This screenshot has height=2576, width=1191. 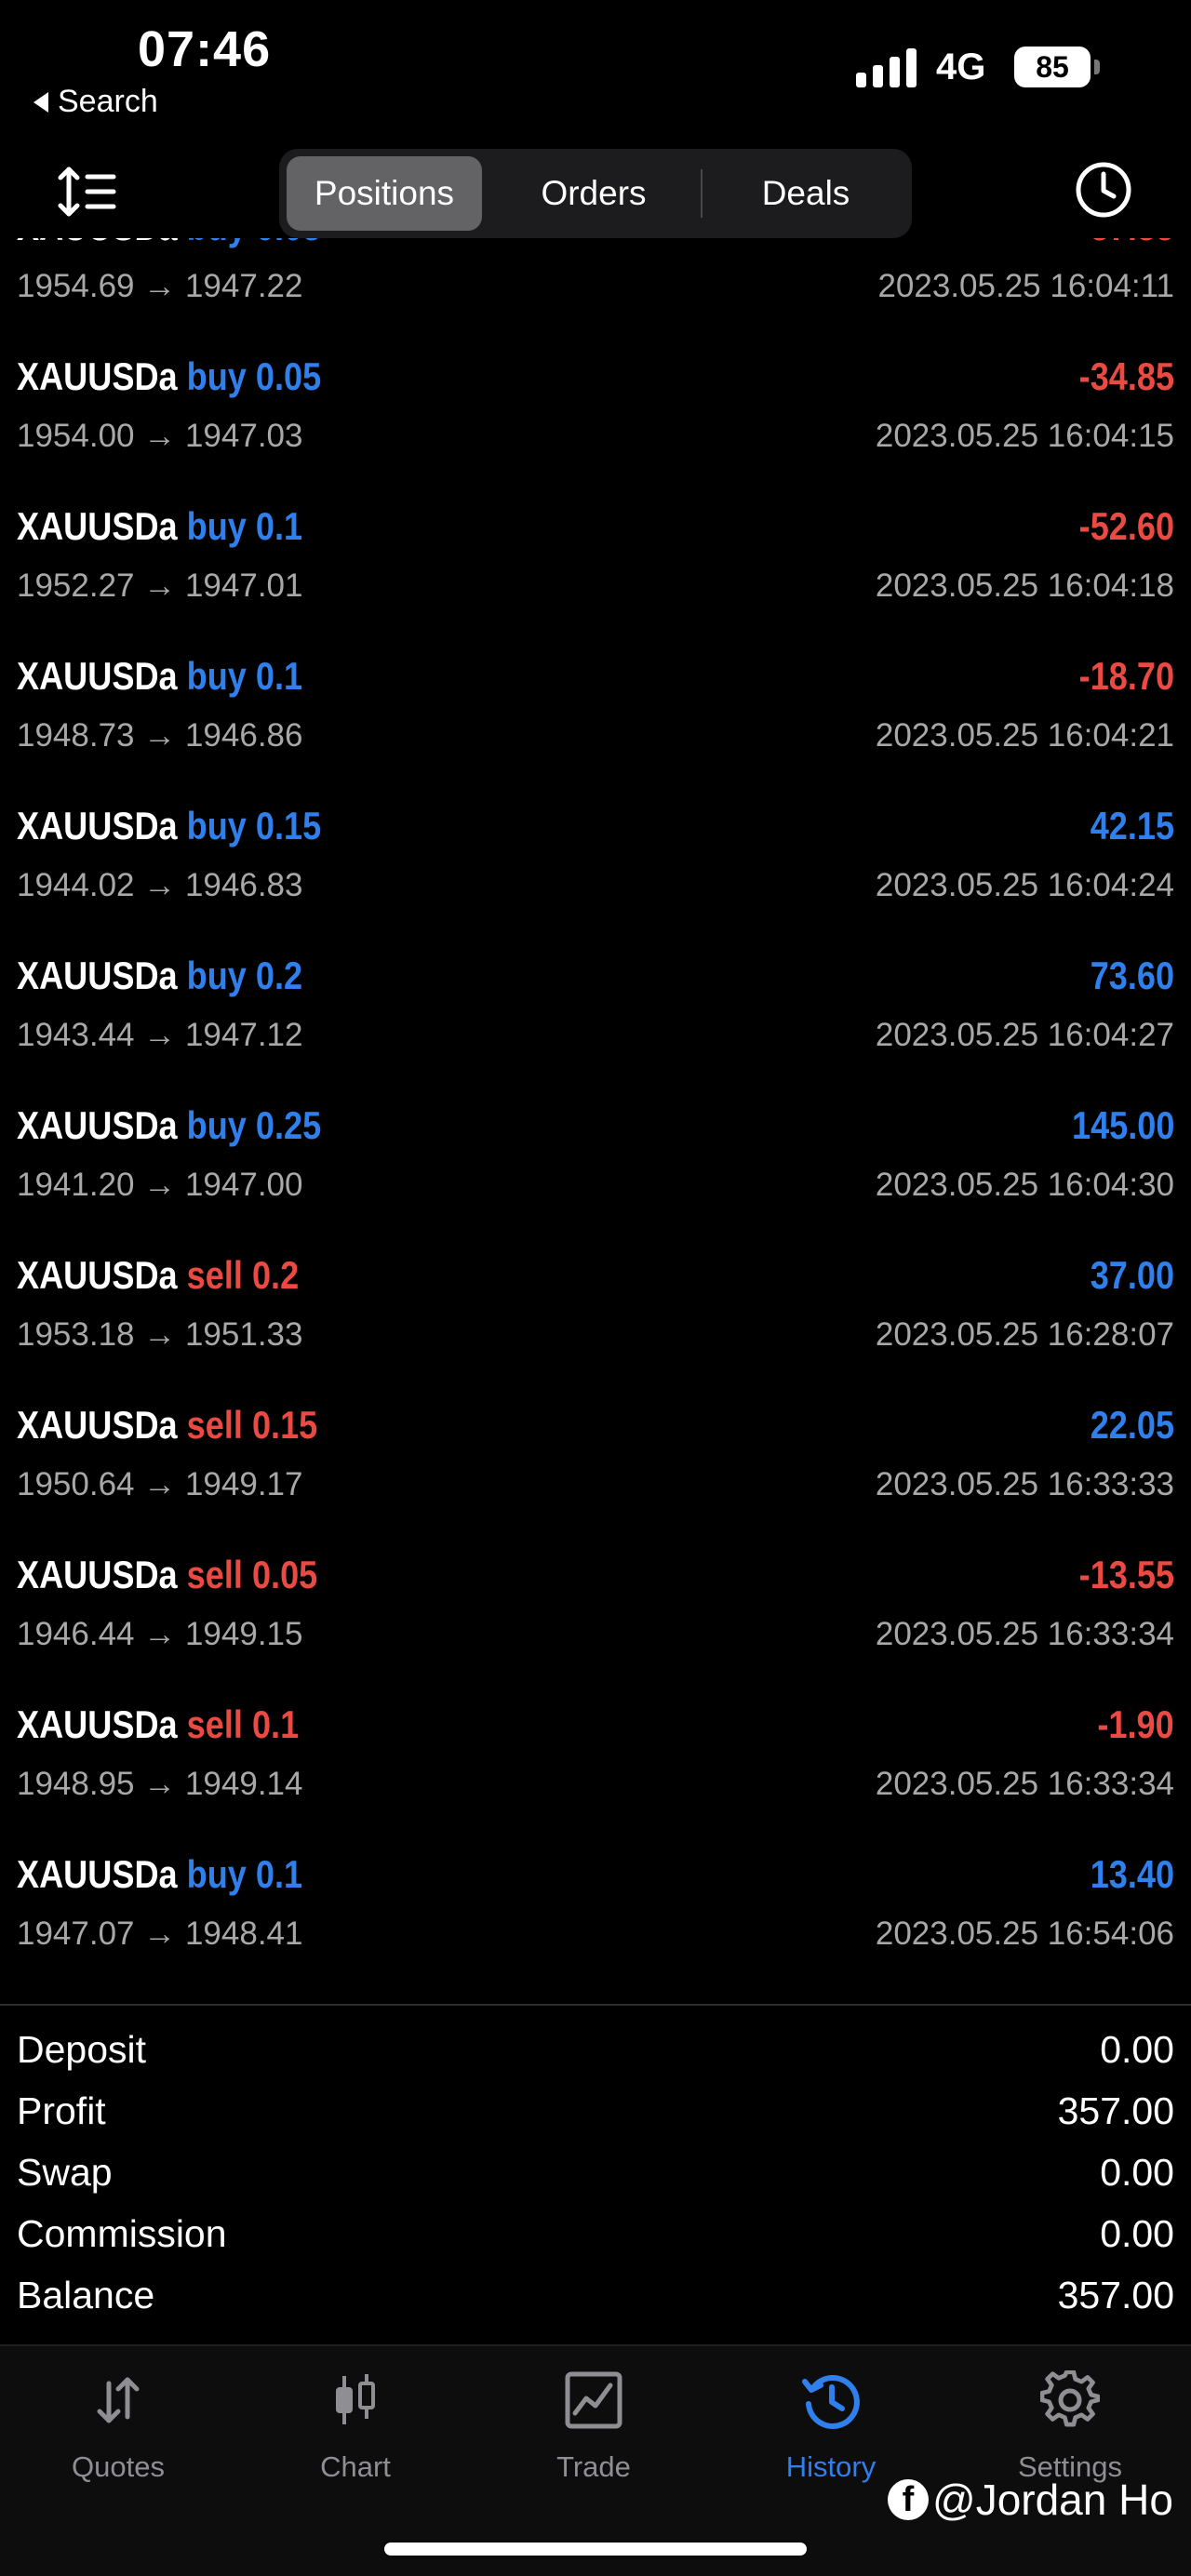 What do you see at coordinates (160, 1784) in the screenshot?
I see `position-price-range: 1948.95 → 1949.14` at bounding box center [160, 1784].